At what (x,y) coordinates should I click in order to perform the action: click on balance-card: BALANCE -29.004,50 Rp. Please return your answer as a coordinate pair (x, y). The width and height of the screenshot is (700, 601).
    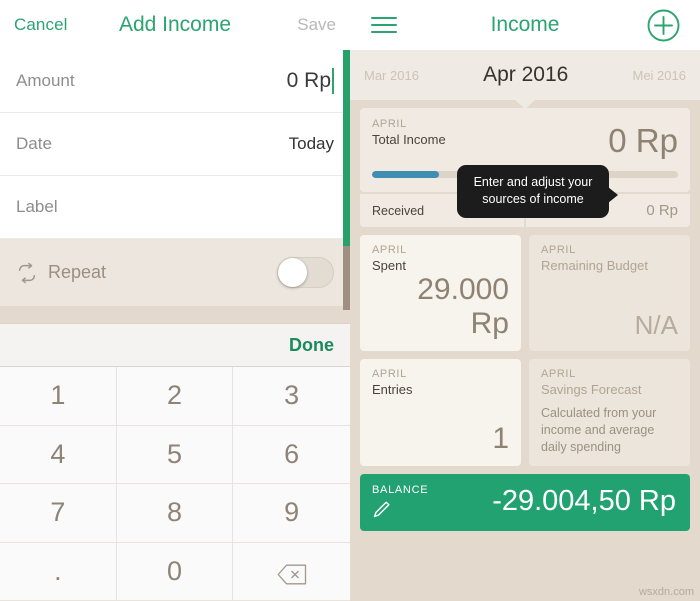
    Looking at the image, I should click on (525, 502).